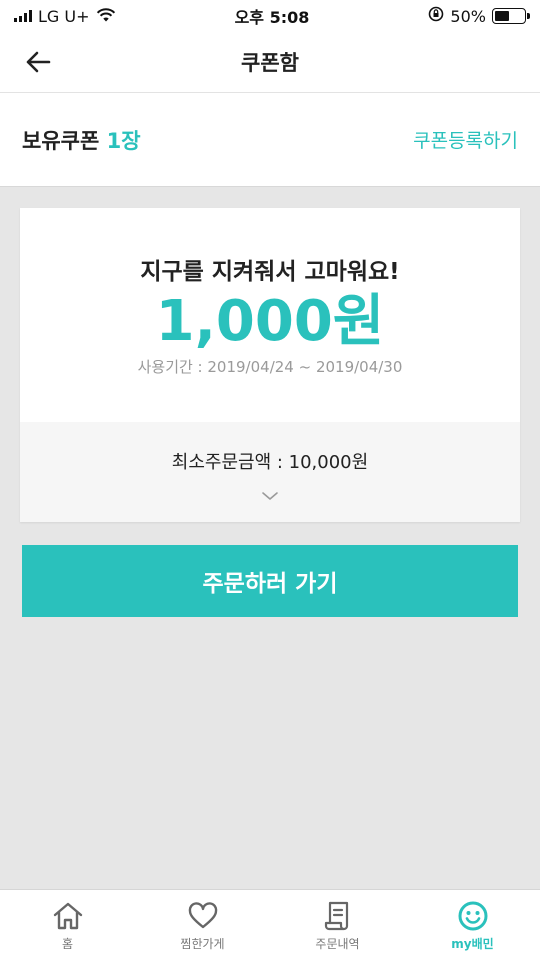 The width and height of the screenshot is (540, 961). I want to click on tab-favorites: 찜한가게, so click(202, 925).